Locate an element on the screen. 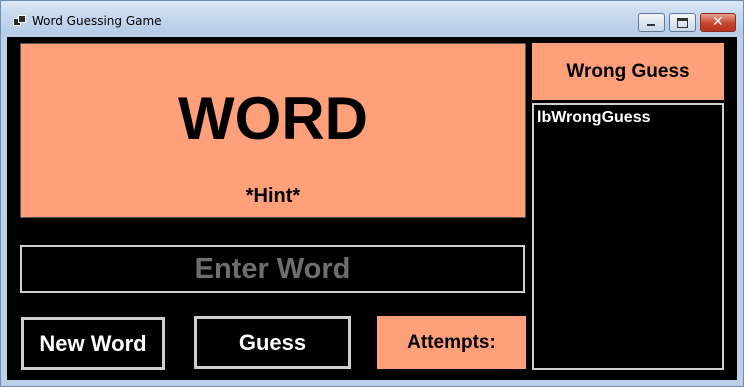 The width and height of the screenshot is (744, 387). close-button: ✕ is located at coordinates (718, 22).